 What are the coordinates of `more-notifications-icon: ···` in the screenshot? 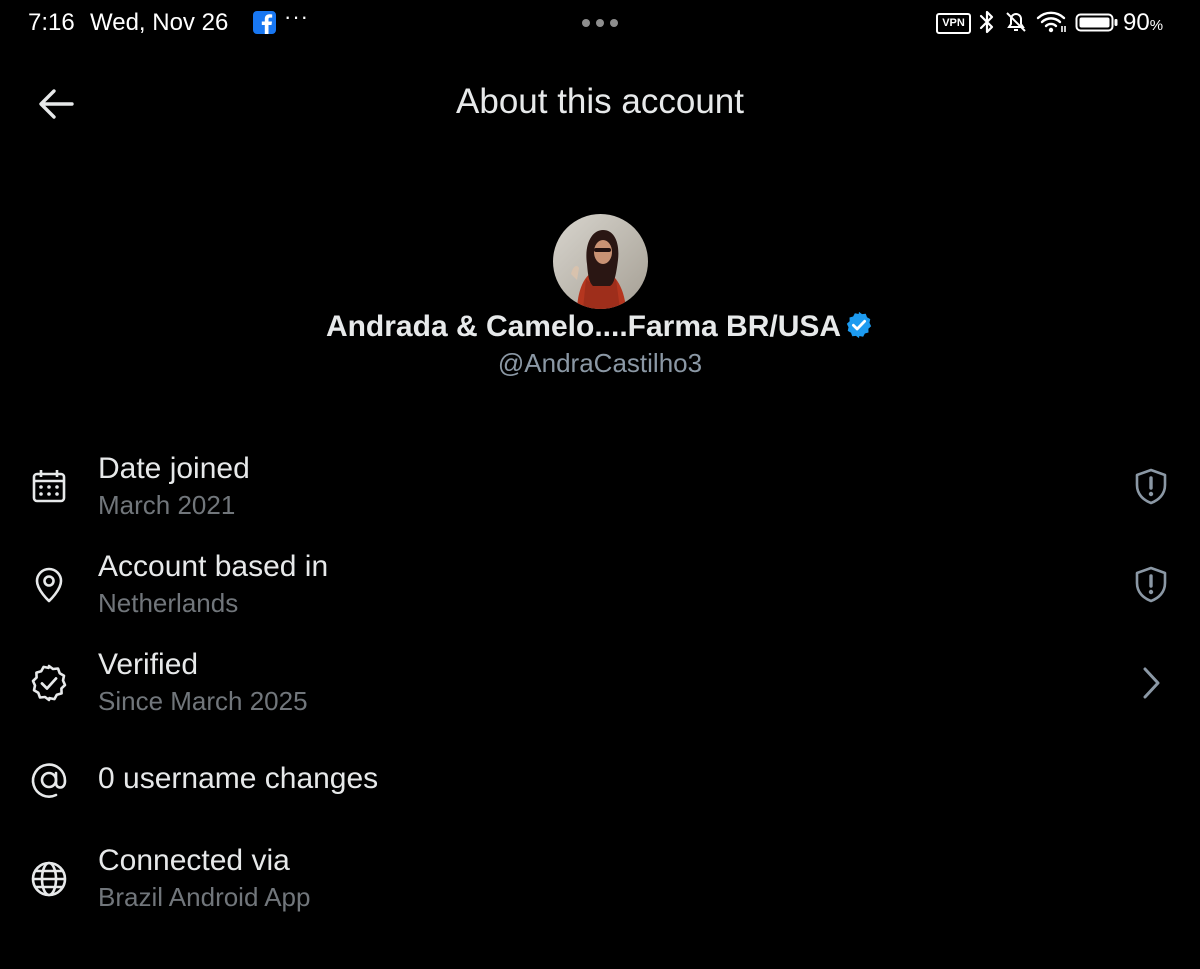 It's located at (296, 16).